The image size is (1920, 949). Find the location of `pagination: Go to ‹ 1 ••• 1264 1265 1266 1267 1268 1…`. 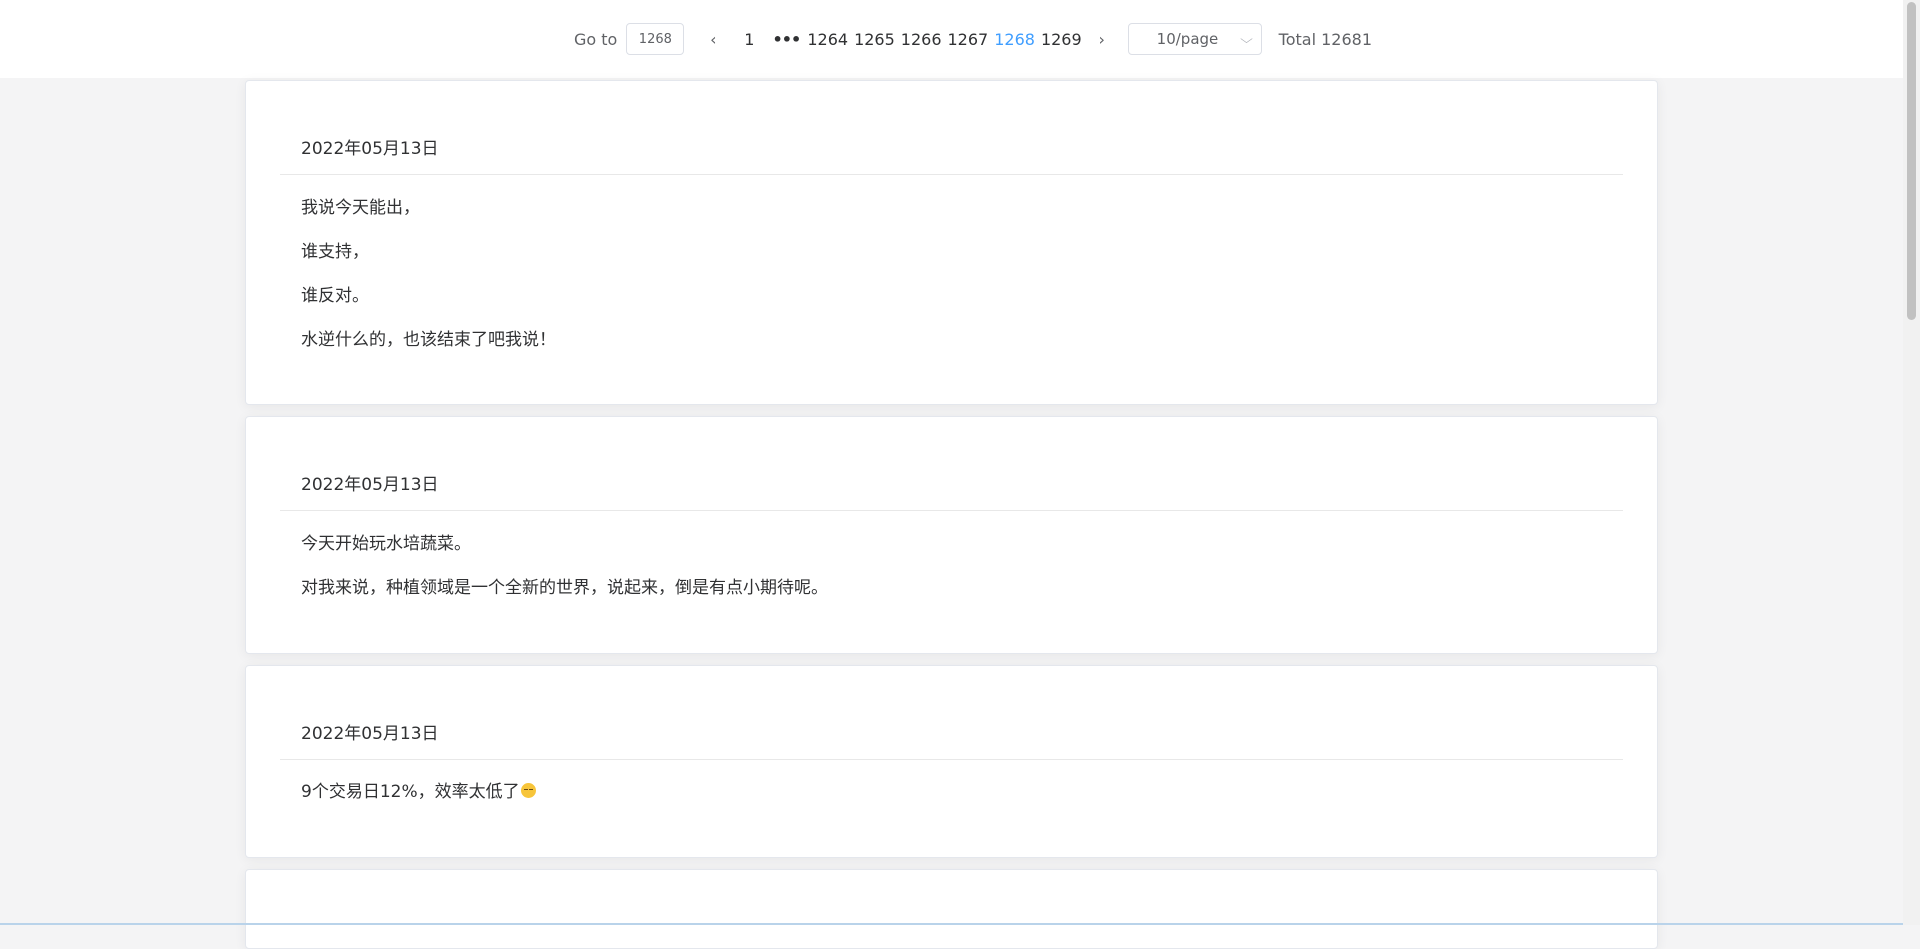

pagination: Go to ‹ 1 ••• 1264 1265 1266 1267 1268 1… is located at coordinates (973, 39).